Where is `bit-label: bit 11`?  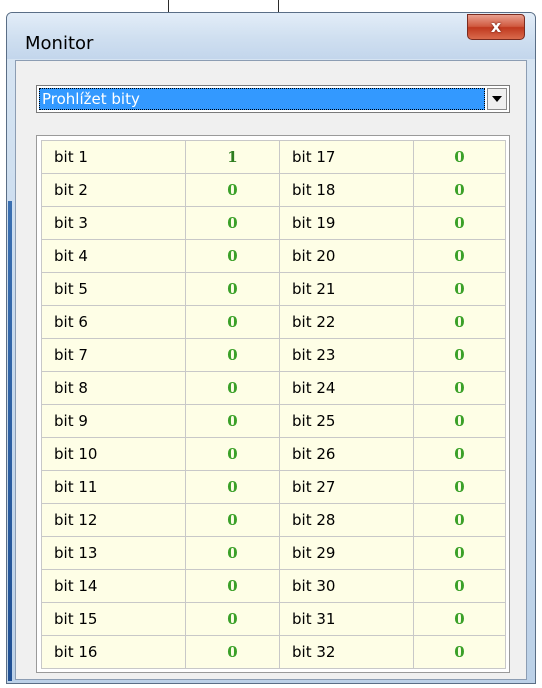
bit-label: bit 11 is located at coordinates (113, 487).